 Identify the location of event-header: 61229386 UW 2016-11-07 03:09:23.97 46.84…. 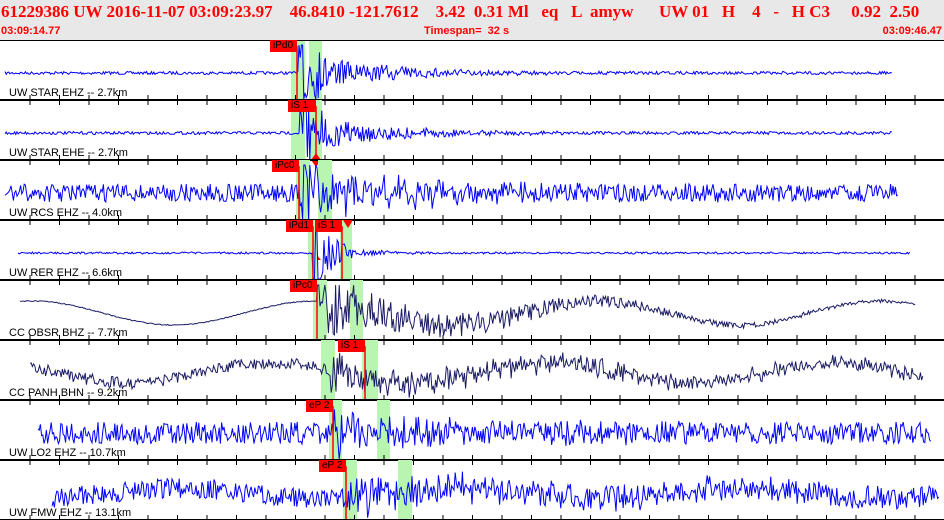
(472, 20).